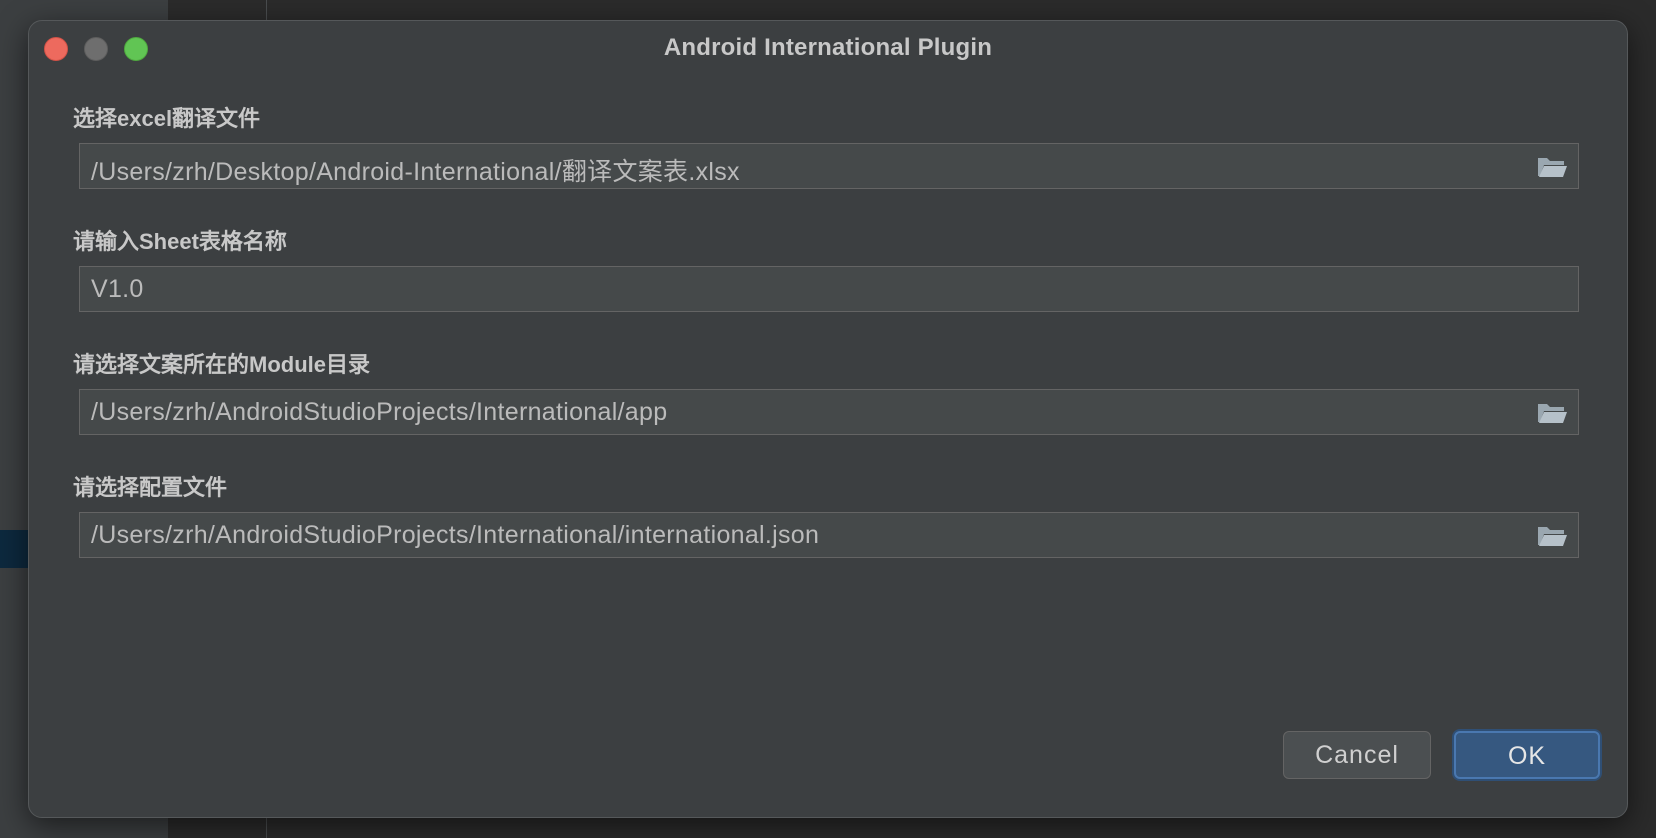 The width and height of the screenshot is (1656, 838). What do you see at coordinates (14, 549) in the screenshot?
I see `ide-selected-row` at bounding box center [14, 549].